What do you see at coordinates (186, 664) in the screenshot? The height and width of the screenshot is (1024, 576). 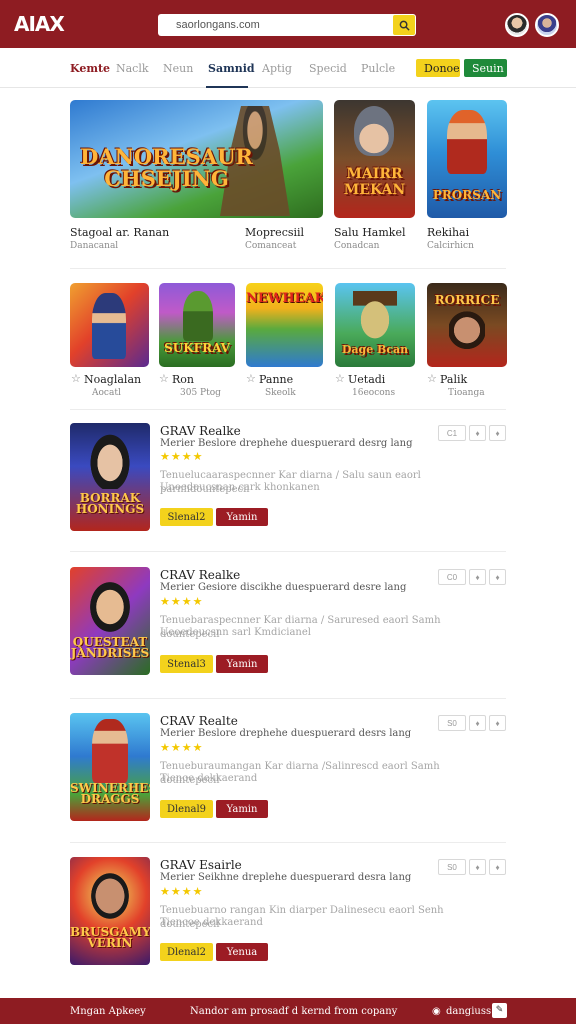 I see `list-primary-button: Stenal3` at bounding box center [186, 664].